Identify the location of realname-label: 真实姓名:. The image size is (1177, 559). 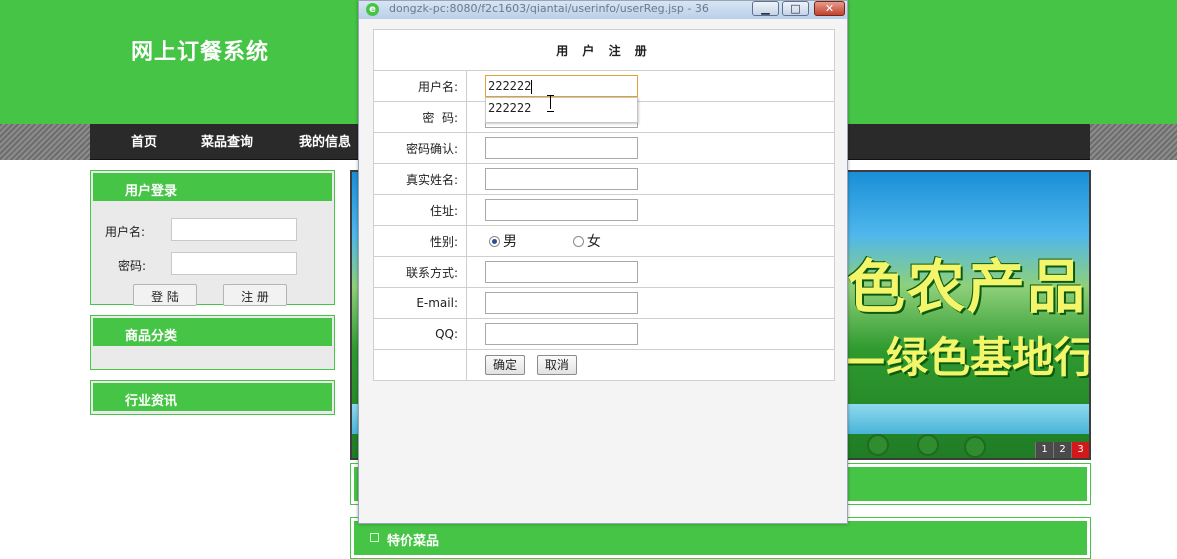
(420, 179).